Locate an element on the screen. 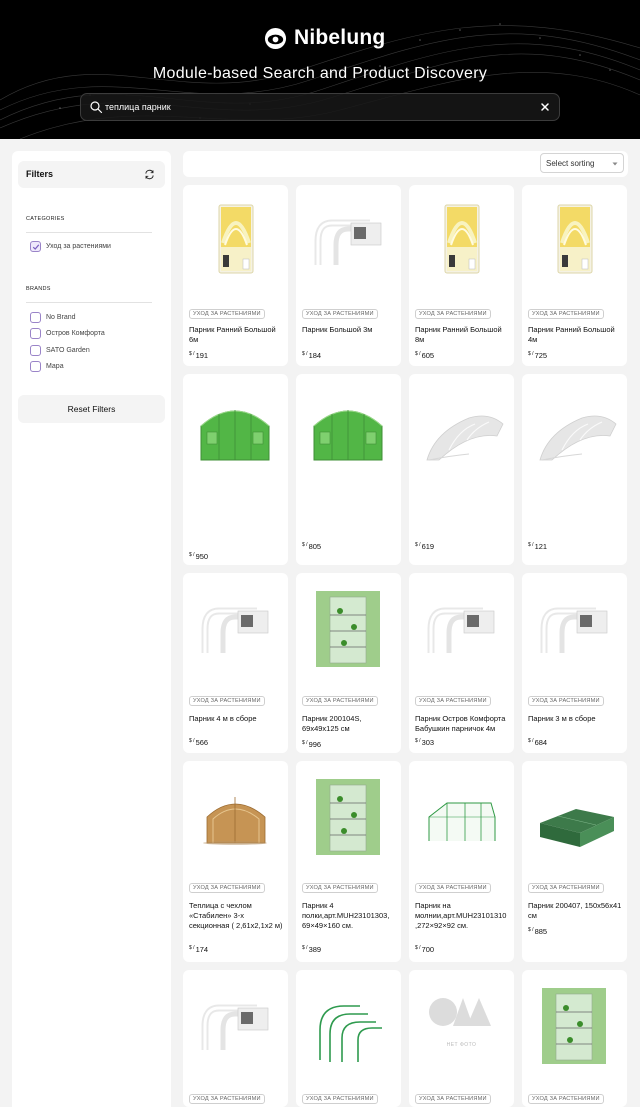  brown-greenhouse-icon is located at coordinates (235, 821).